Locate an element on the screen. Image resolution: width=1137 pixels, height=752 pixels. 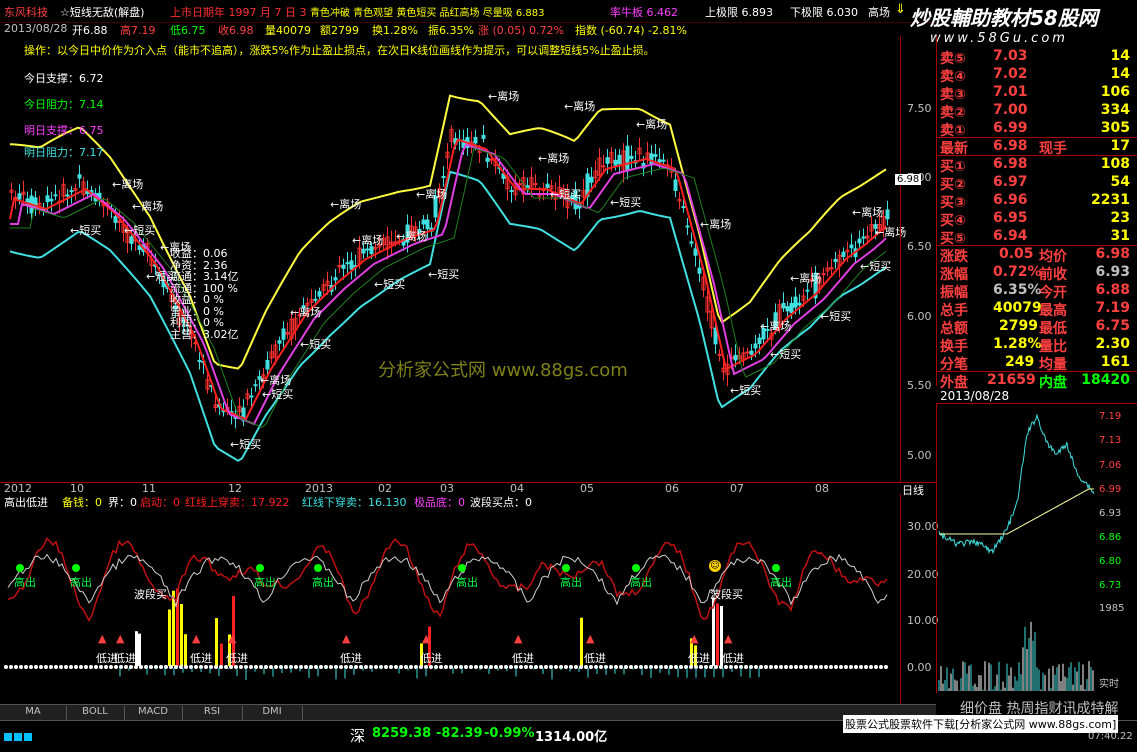
intraday-price-line is located at coordinates (1016, 484).